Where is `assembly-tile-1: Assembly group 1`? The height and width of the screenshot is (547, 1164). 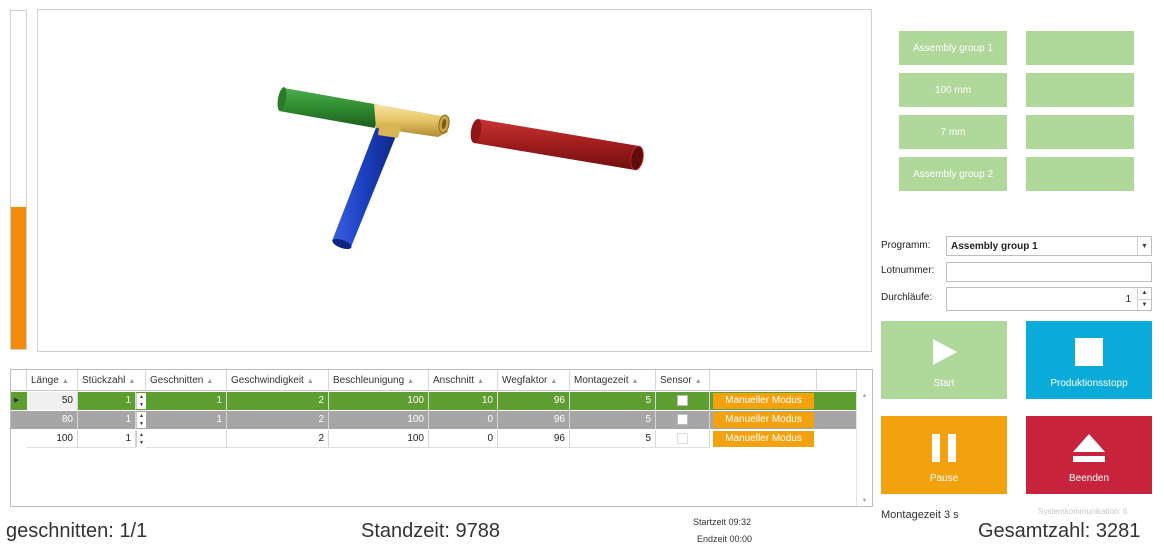
assembly-tile-1: Assembly group 1 is located at coordinates (953, 48).